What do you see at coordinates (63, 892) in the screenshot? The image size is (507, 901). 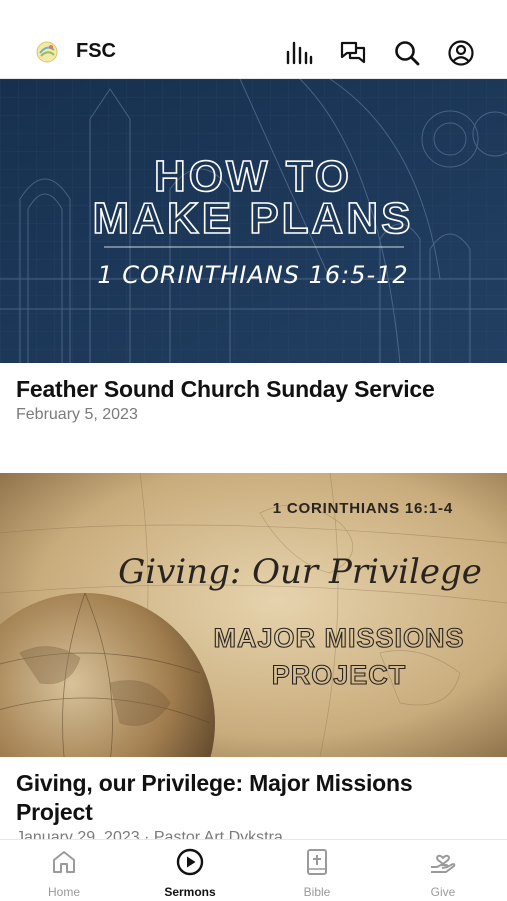 I see `tab-label: Home` at bounding box center [63, 892].